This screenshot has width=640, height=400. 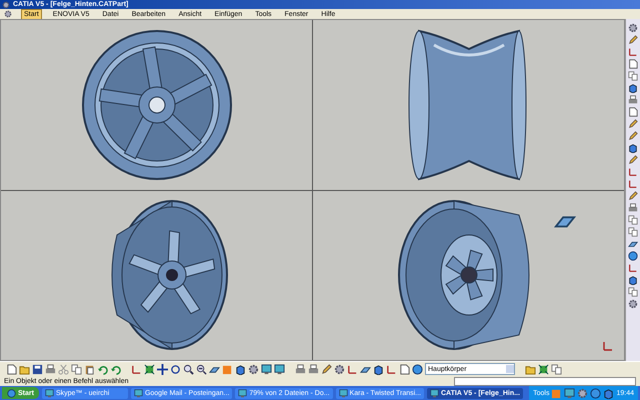 What do you see at coordinates (201, 369) in the screenshot?
I see `zoom-out-icon` at bounding box center [201, 369].